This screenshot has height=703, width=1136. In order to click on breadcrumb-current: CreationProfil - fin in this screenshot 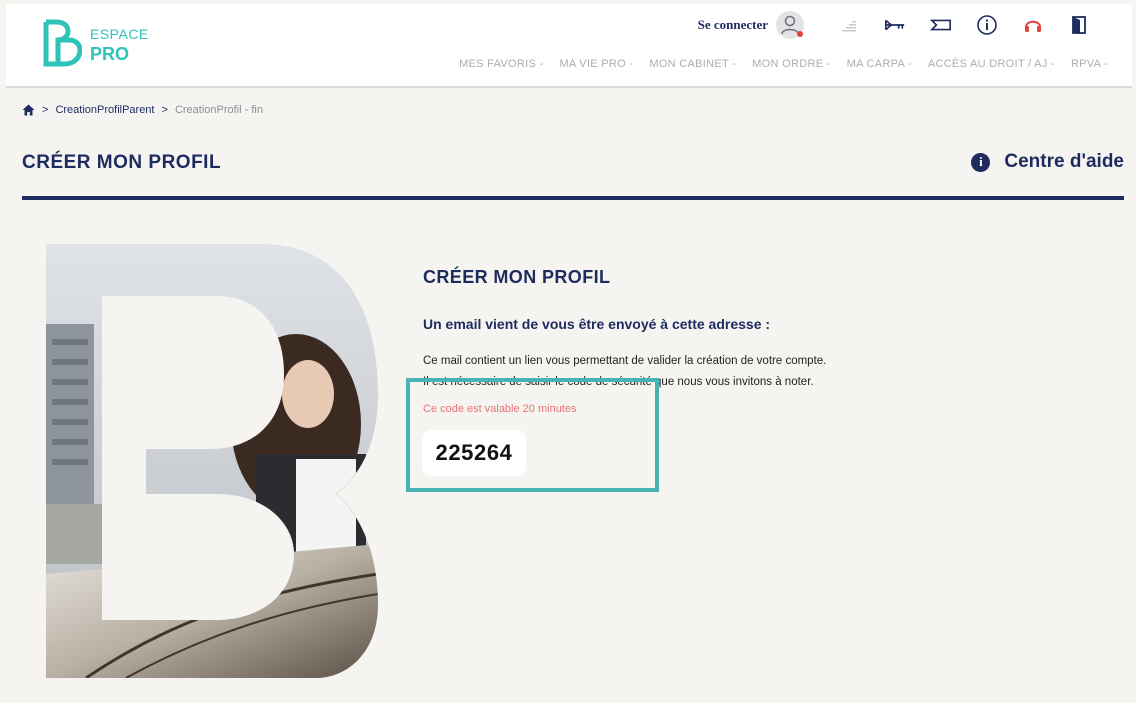, I will do `click(218, 110)`.